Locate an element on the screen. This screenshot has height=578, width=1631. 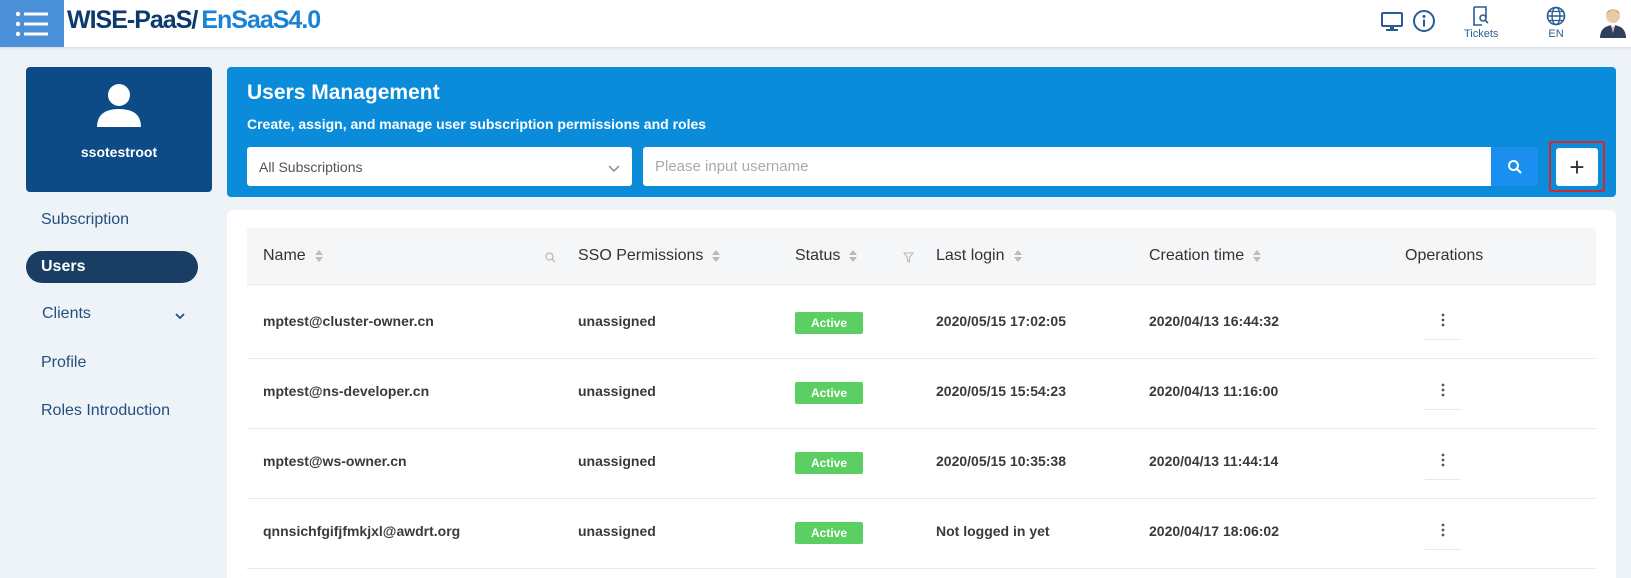
add-user-highlight: + is located at coordinates (1577, 166).